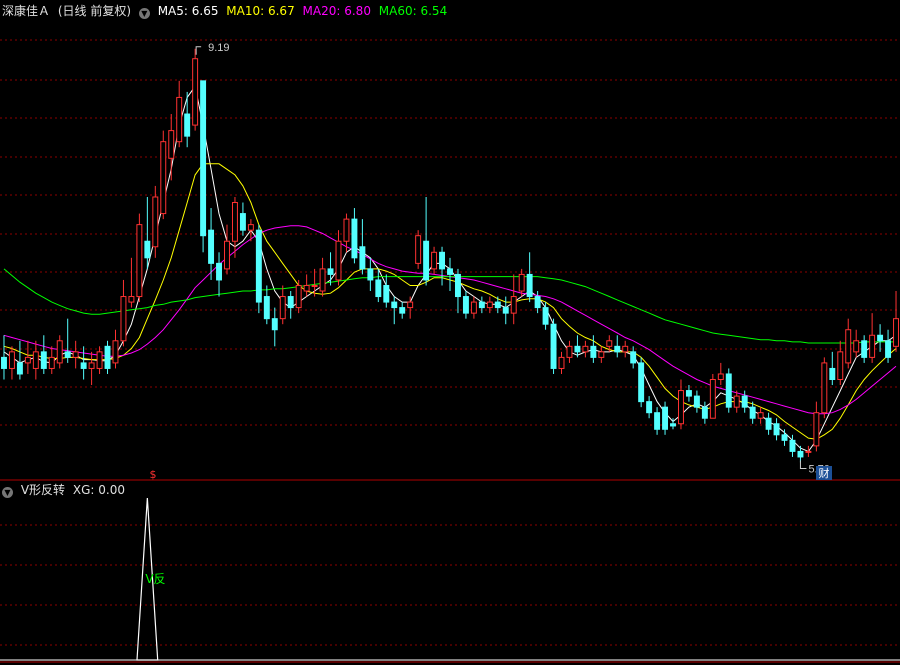  Describe the element at coordinates (413, 11) in the screenshot. I see `ma60-legend: MA60: 6.54` at that location.